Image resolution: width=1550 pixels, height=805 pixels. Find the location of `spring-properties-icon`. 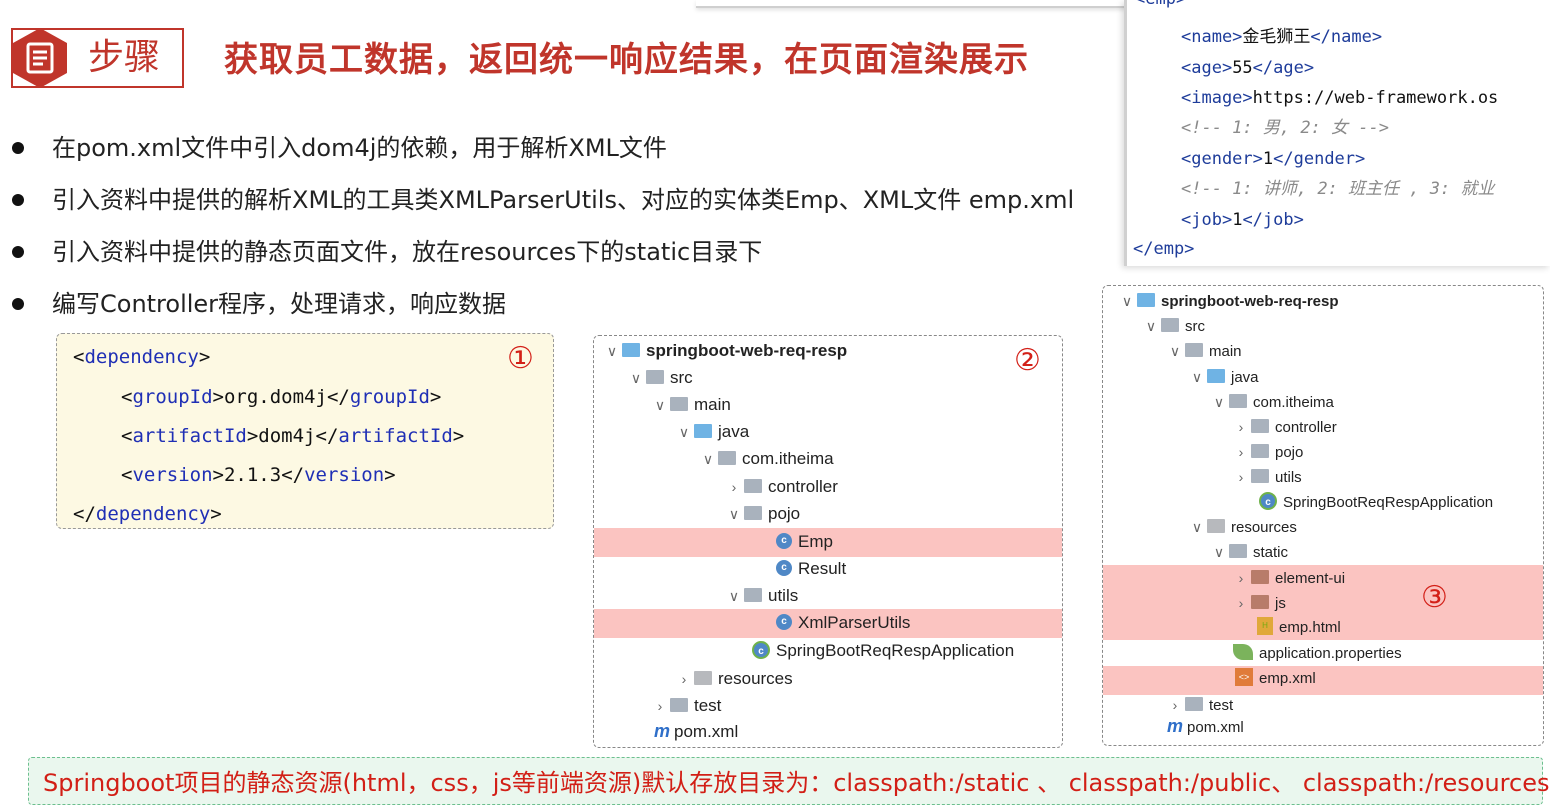

spring-properties-icon is located at coordinates (1243, 652).